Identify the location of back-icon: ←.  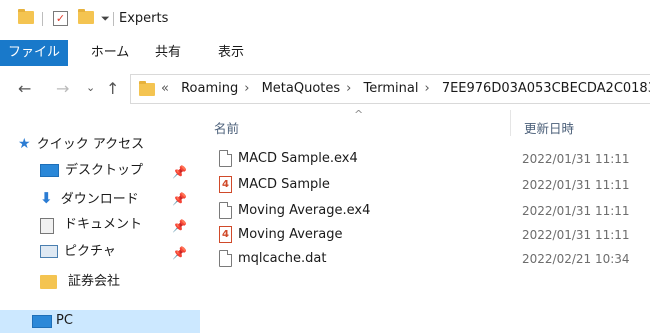
(24, 88).